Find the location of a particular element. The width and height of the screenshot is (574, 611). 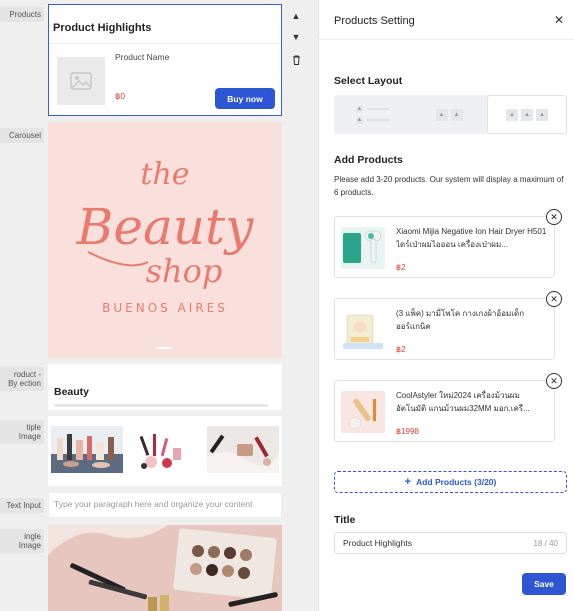

add-products-heading: Add Products is located at coordinates (368, 160).